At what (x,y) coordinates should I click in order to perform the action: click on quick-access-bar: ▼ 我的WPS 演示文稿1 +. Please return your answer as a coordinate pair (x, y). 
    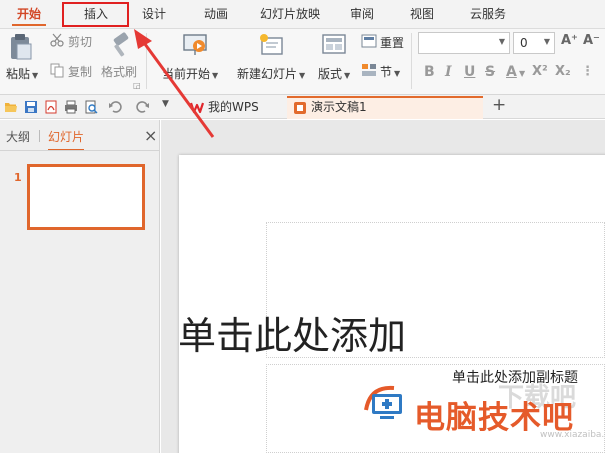
    Looking at the image, I should click on (302, 107).